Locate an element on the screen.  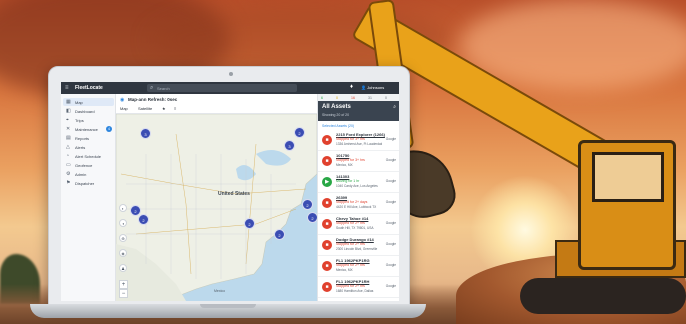
street-view-icon: ♟ is located at coordinates (123, 268).